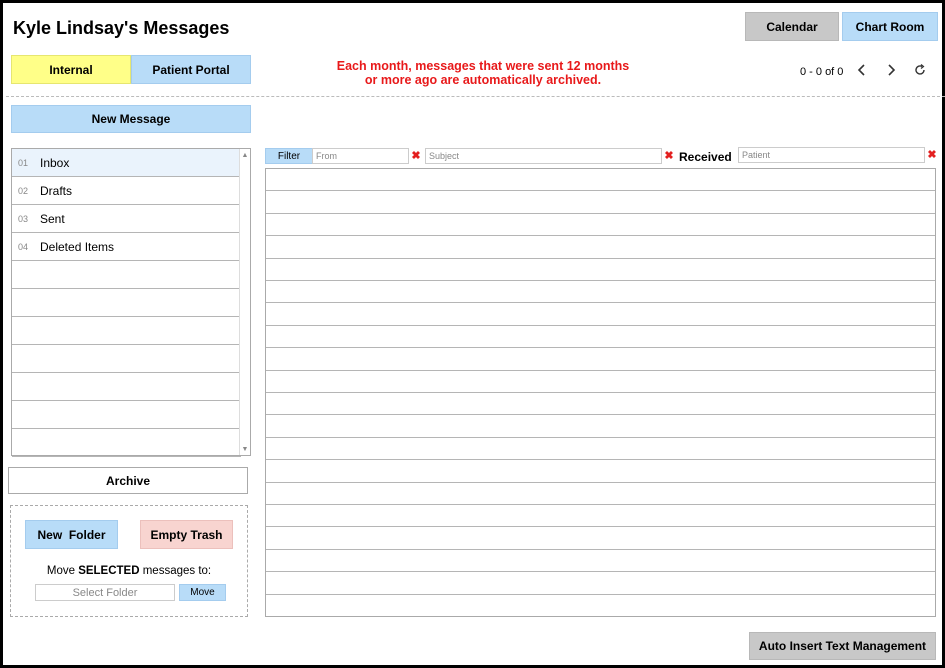 This screenshot has height=668, width=945. Describe the element at coordinates (483, 80) in the screenshot. I see `notice-line-2: or more ago are automatically archived.` at that location.